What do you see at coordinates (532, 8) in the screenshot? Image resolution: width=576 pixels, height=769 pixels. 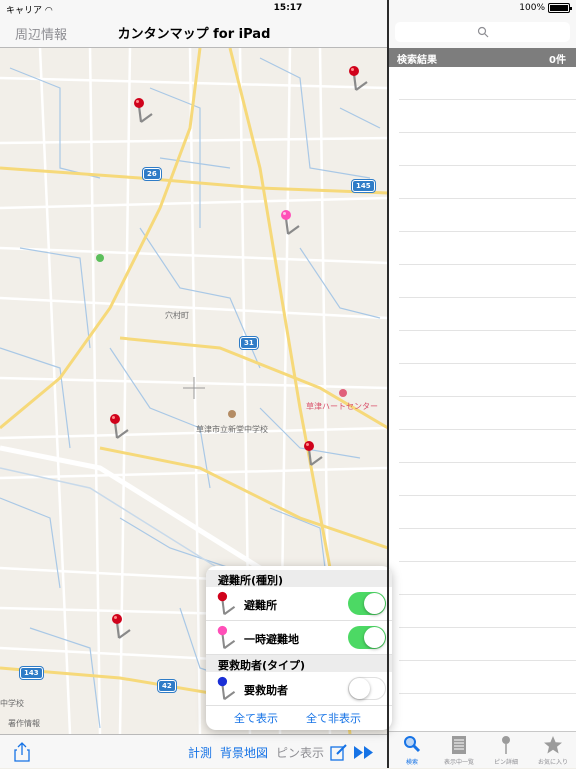 I see `battery-percent: 100%` at bounding box center [532, 8].